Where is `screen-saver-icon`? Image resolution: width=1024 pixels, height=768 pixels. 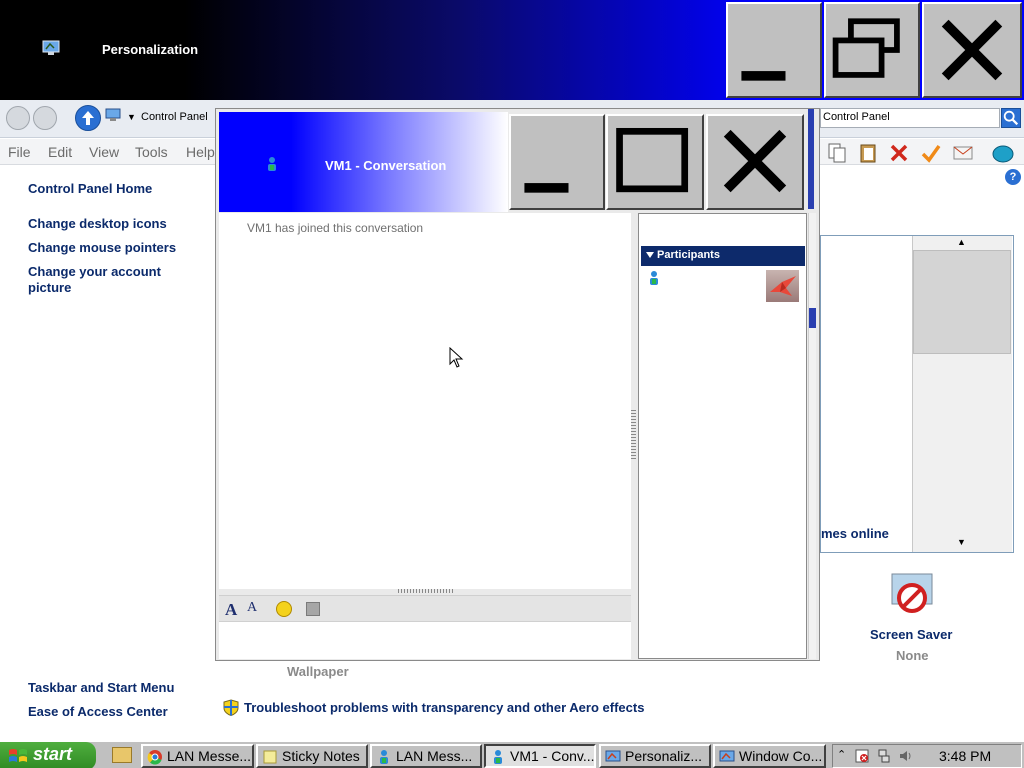 screen-saver-icon is located at coordinates (912, 595).